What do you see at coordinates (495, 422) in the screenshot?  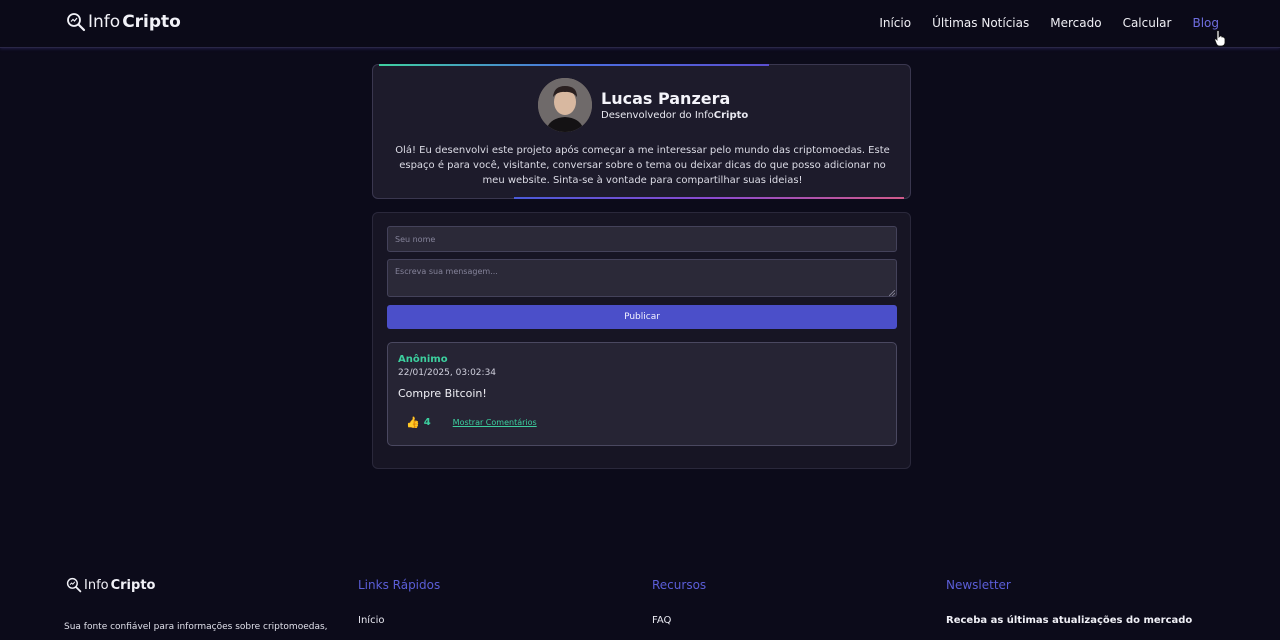 I see `show-comments-link: Mostrar Comentários` at bounding box center [495, 422].